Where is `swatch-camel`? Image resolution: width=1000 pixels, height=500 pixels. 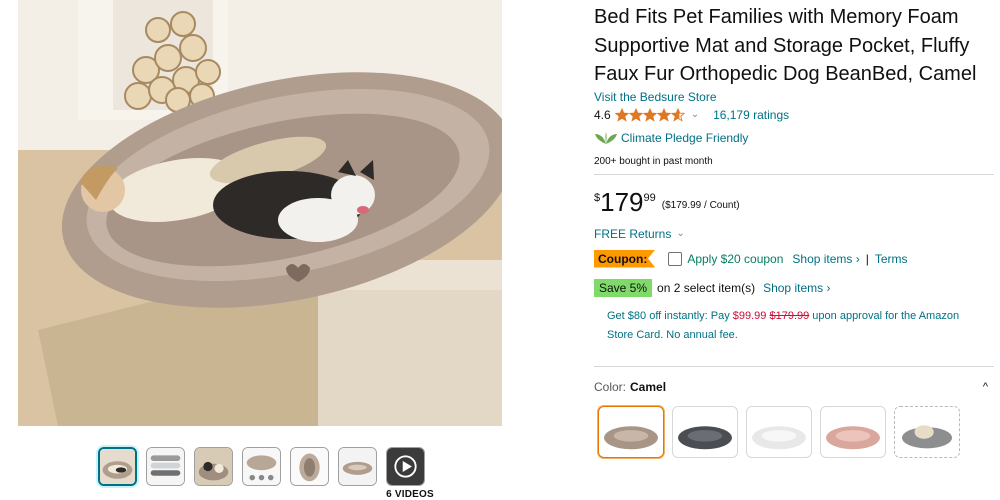 swatch-camel is located at coordinates (631, 431).